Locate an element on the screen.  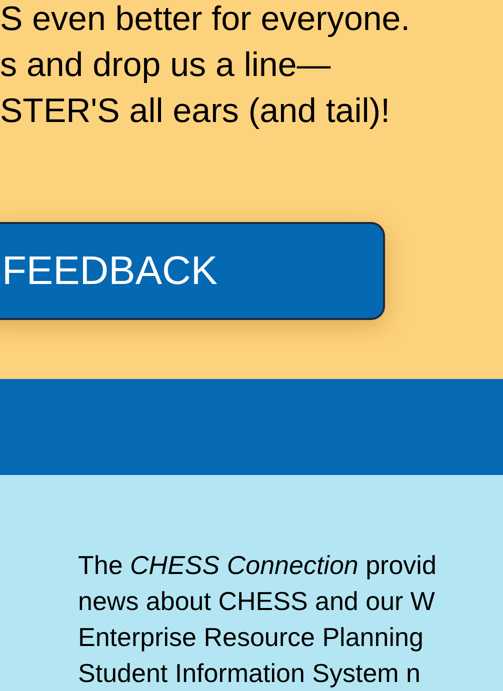
appeal-text: STER'S all ears (and tail)! is located at coordinates (196, 111).